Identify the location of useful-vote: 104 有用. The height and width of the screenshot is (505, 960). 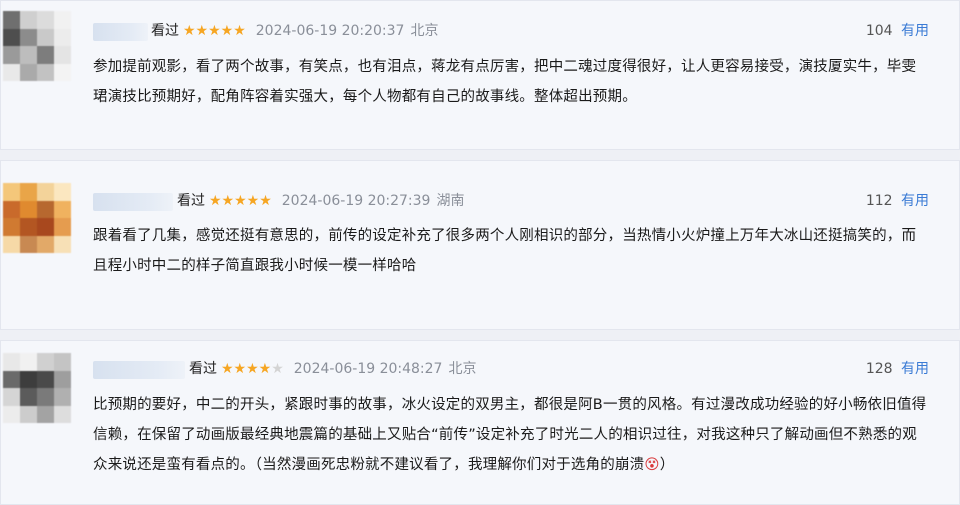
(897, 31).